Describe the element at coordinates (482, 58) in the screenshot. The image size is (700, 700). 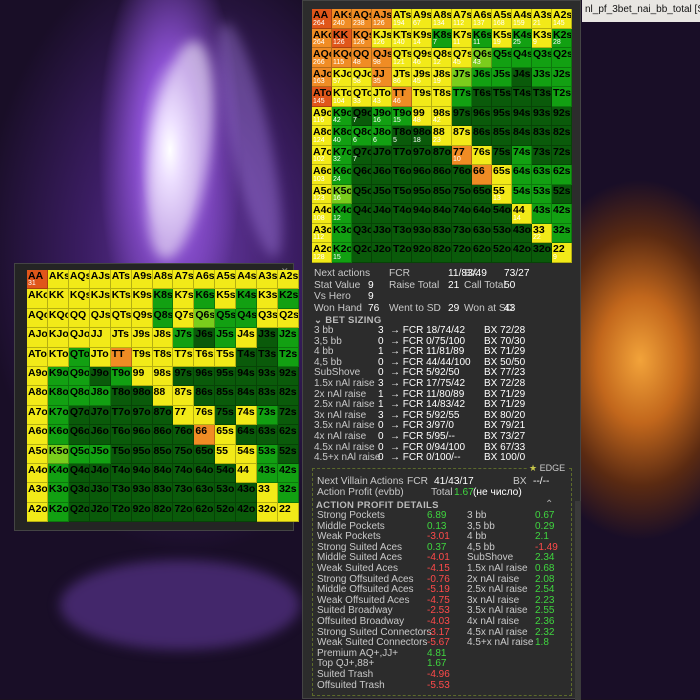
I see `hand-cell: Q6s 43` at that location.